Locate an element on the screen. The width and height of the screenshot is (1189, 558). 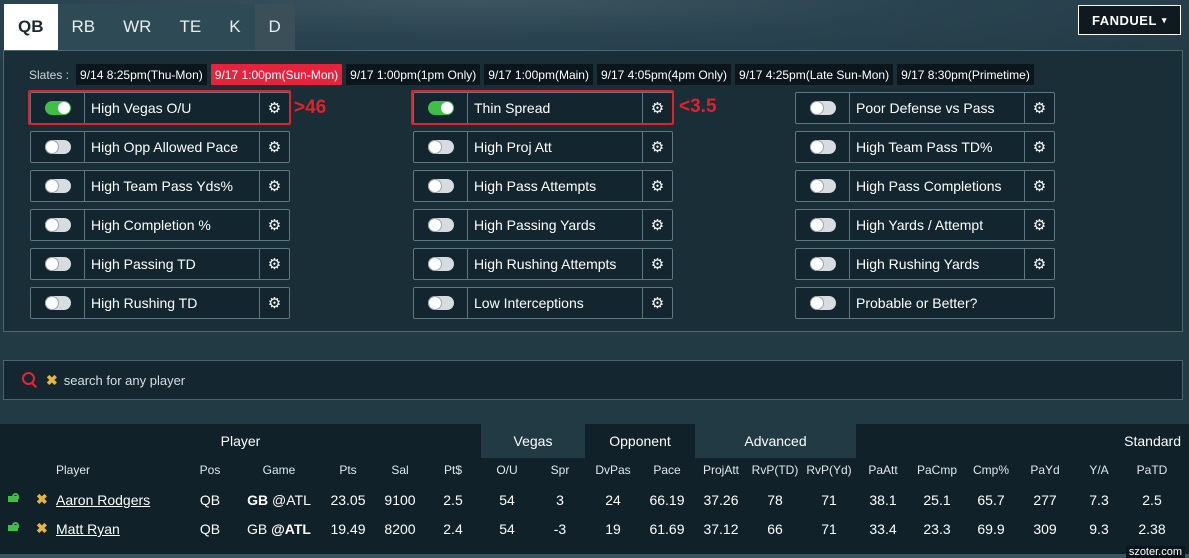
filter-label: High Rushing Yards is located at coordinates (918, 264).